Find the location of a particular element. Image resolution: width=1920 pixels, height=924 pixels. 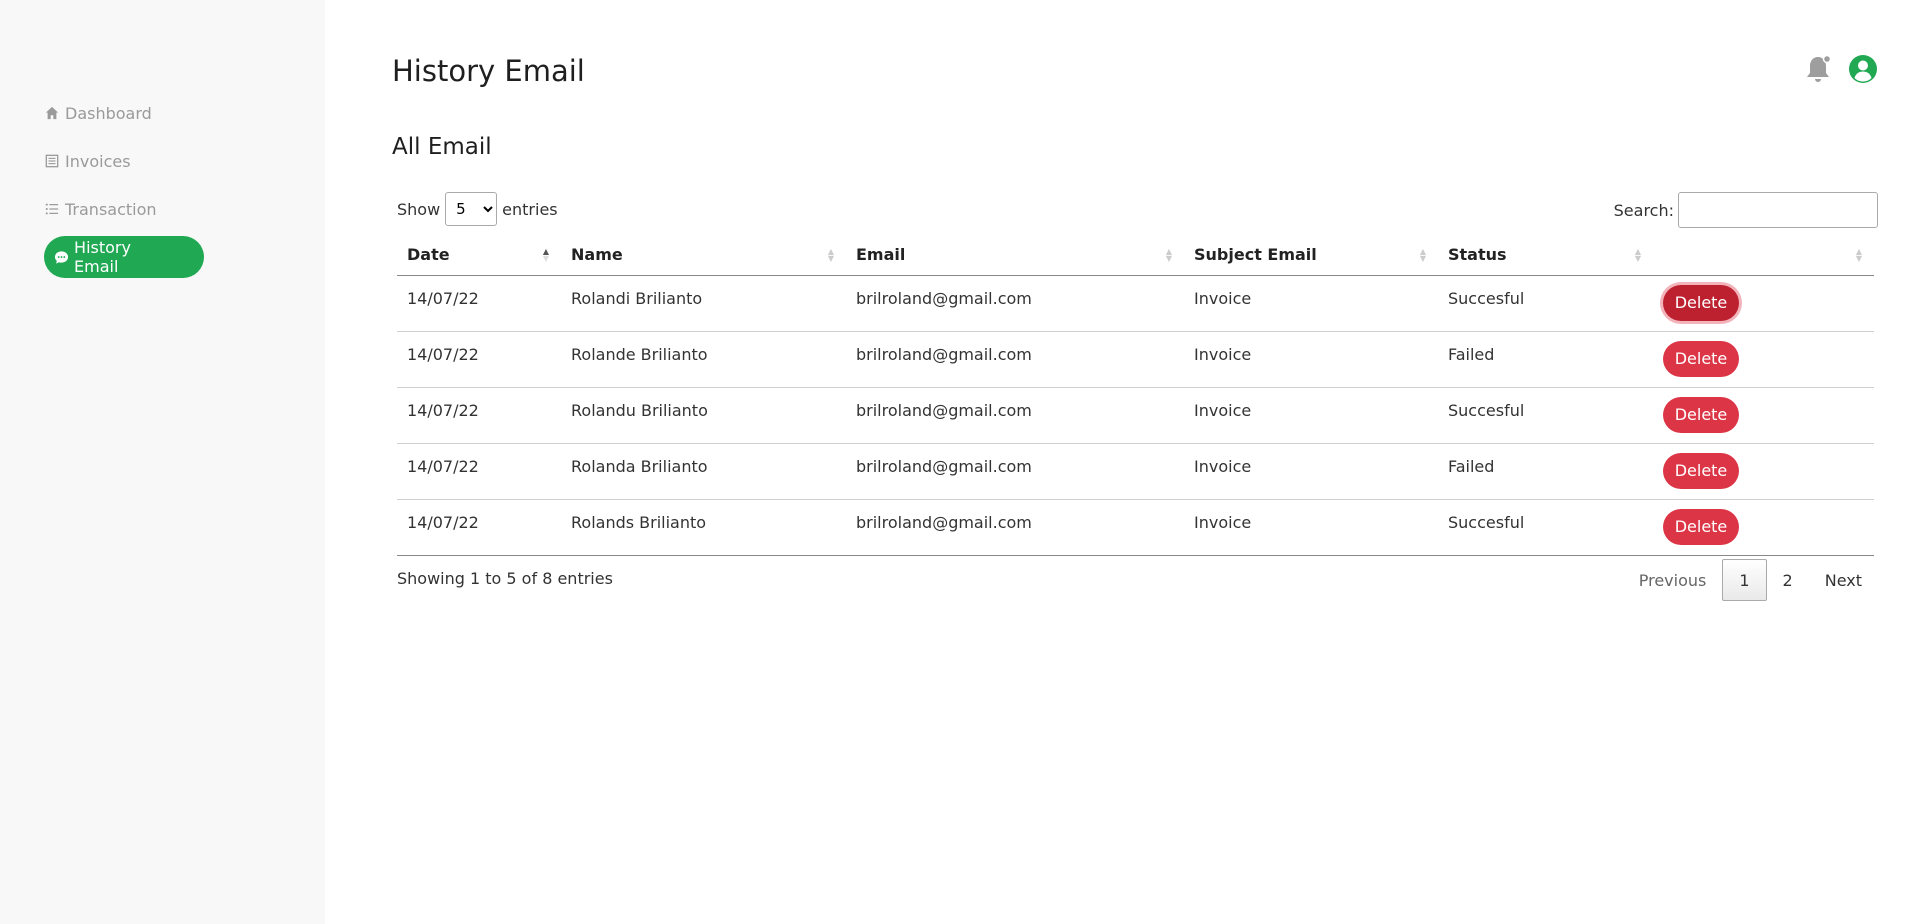

cell-name: Rolanda Brilianto is located at coordinates (703, 471).